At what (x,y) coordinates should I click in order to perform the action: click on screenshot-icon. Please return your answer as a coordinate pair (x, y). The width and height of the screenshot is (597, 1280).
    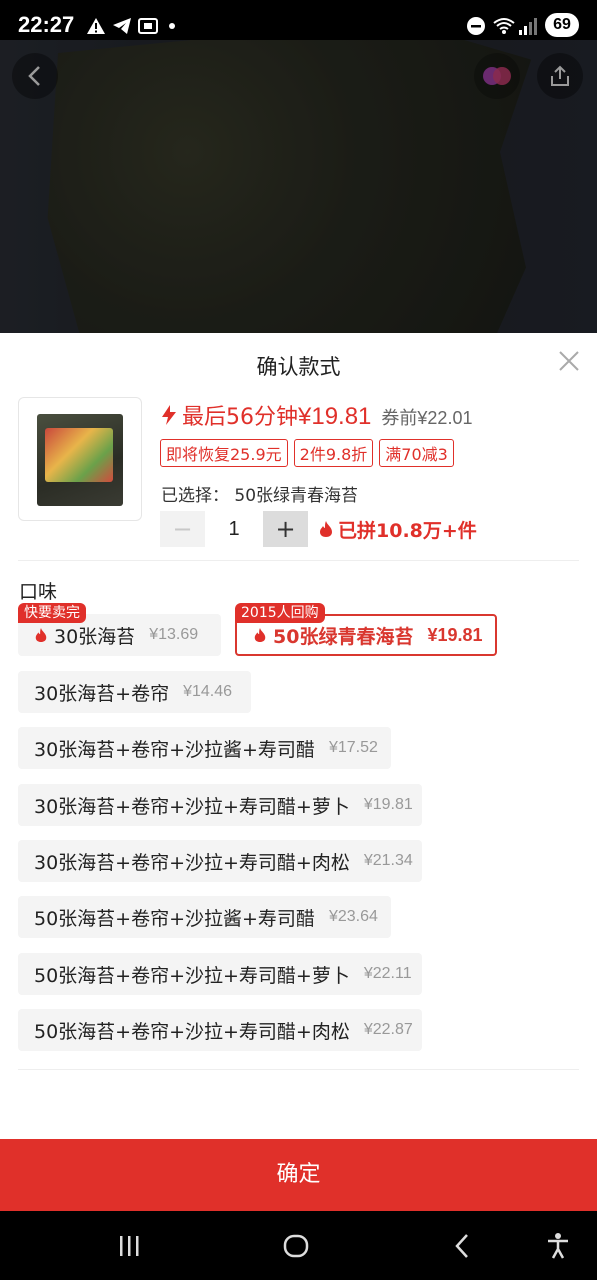
    Looking at the image, I should click on (148, 26).